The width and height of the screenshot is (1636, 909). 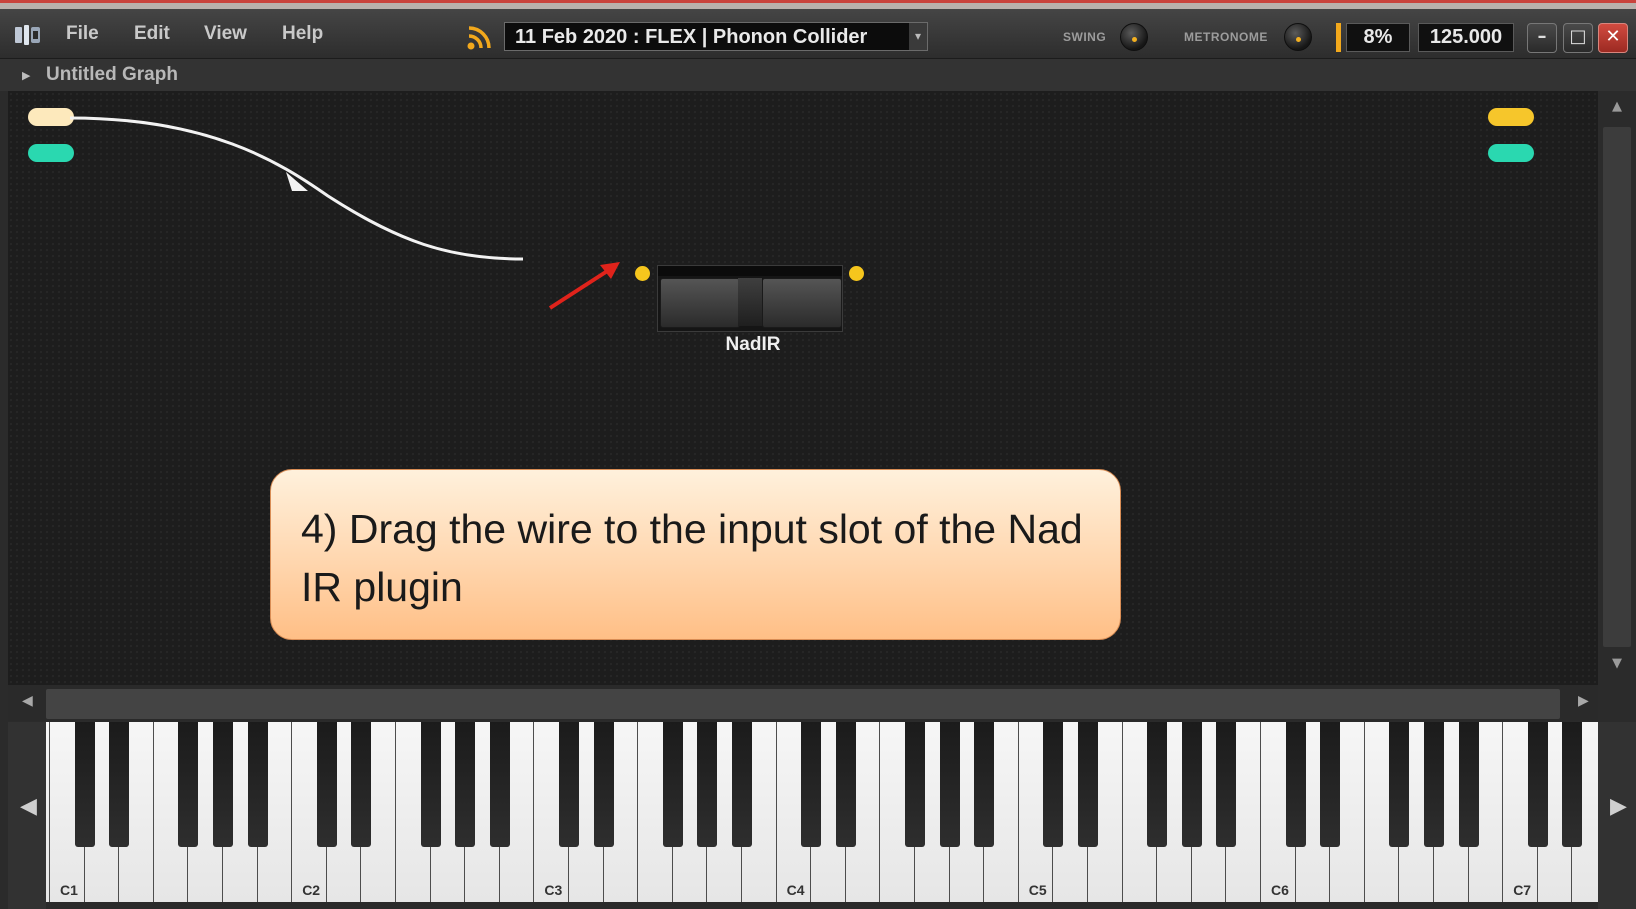 I want to click on scroll-left-icon: ◀, so click(x=27, y=701).